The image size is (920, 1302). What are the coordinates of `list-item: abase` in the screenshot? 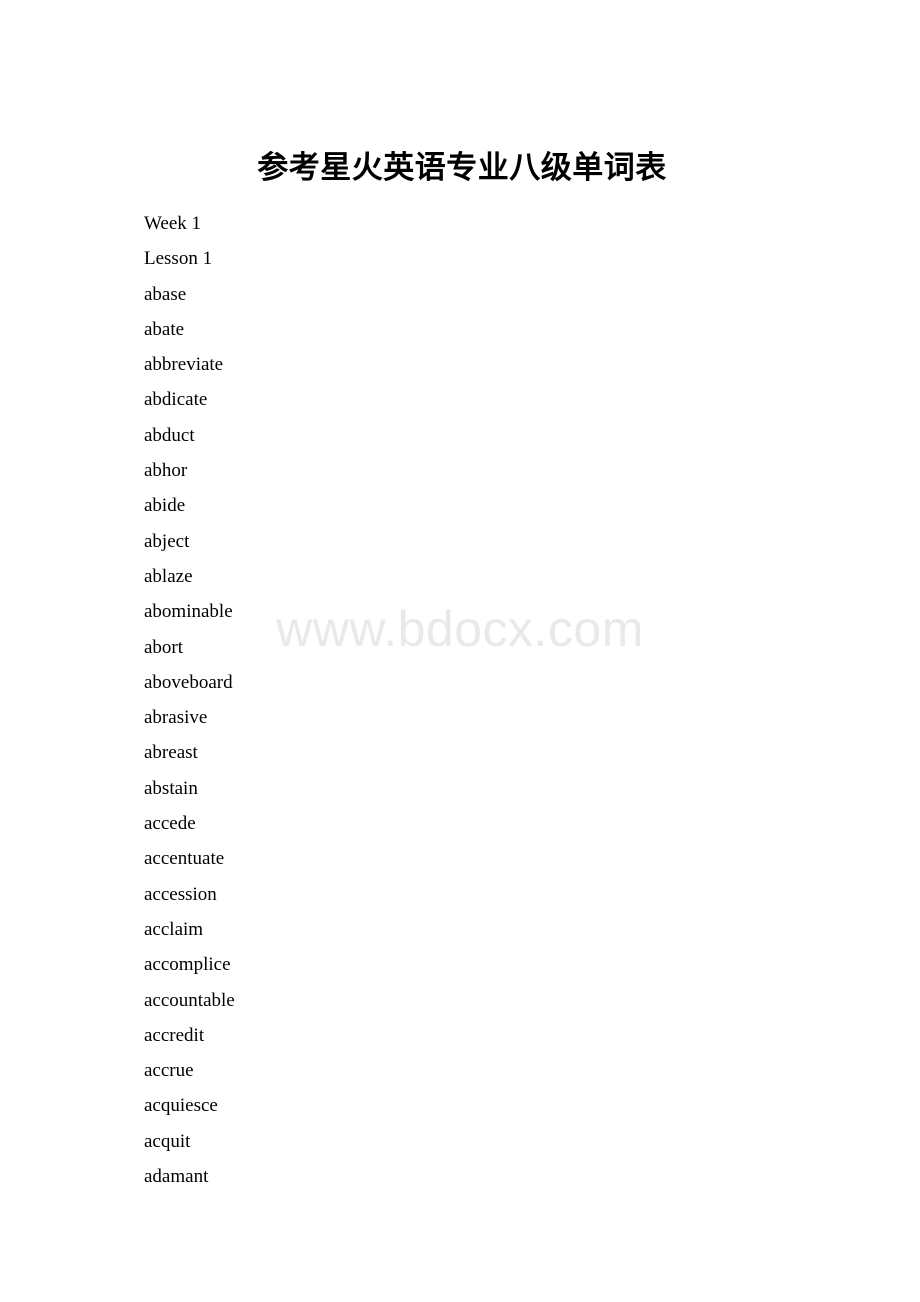 It's located at (165, 294).